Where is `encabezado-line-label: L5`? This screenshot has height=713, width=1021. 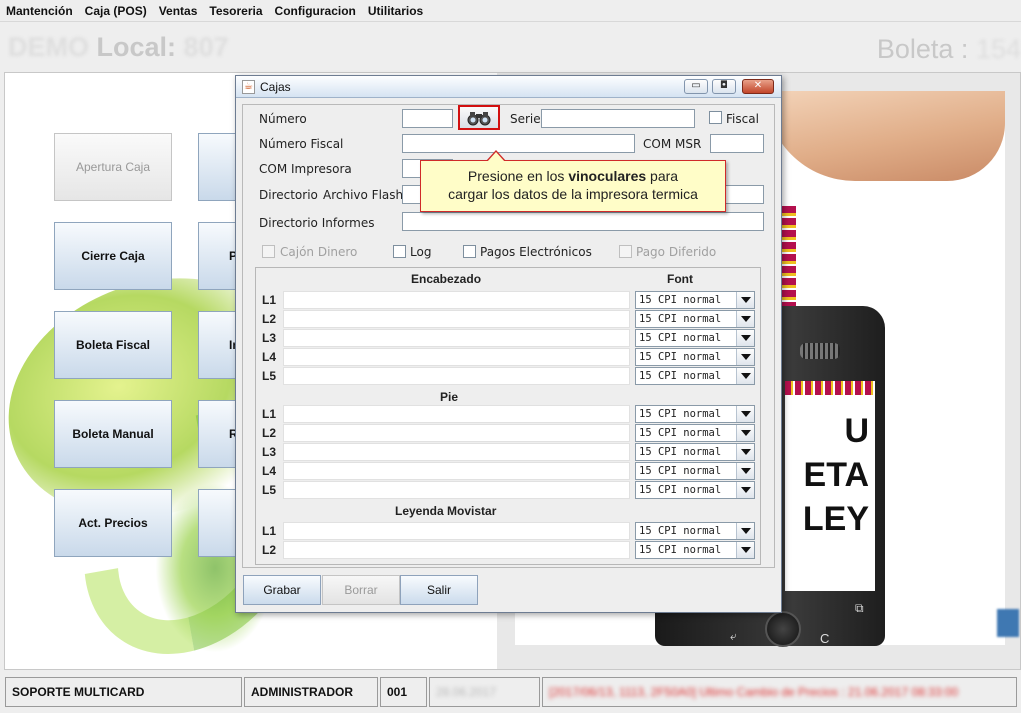
encabezado-line-label: L5 is located at coordinates (269, 376).